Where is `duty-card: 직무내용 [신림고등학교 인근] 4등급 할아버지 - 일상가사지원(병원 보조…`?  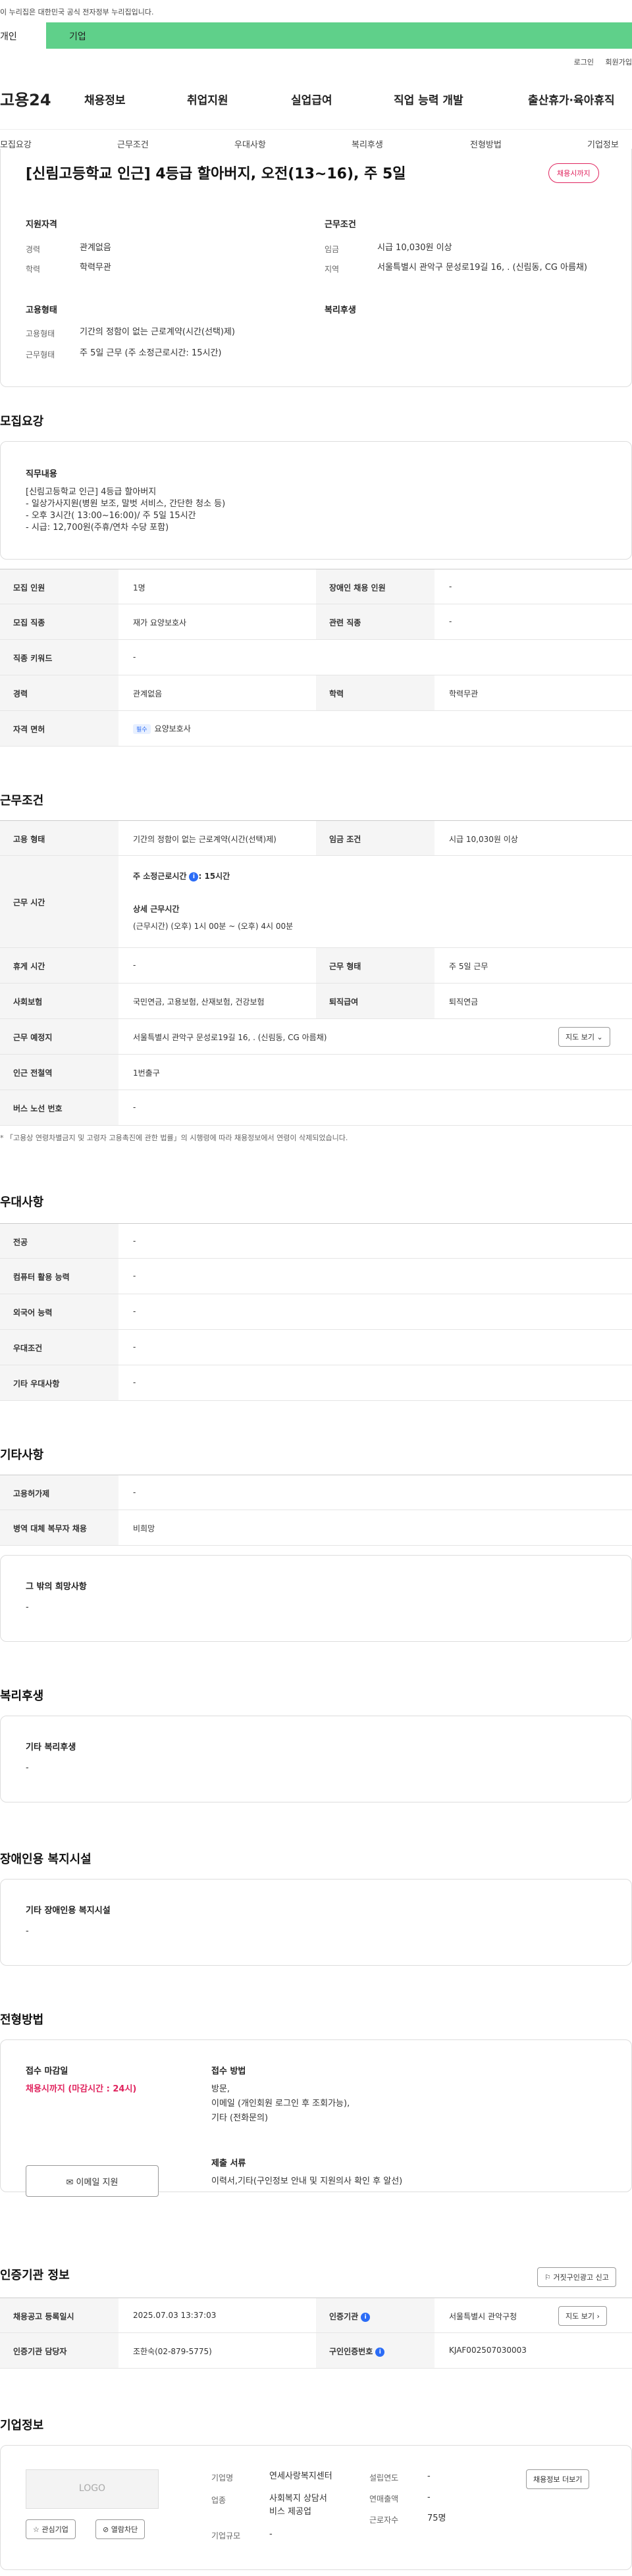 duty-card: 직무내용 [신림고등학교 인근] 4등급 할아버지 - 일상가사지원(병원 보조… is located at coordinates (316, 500).